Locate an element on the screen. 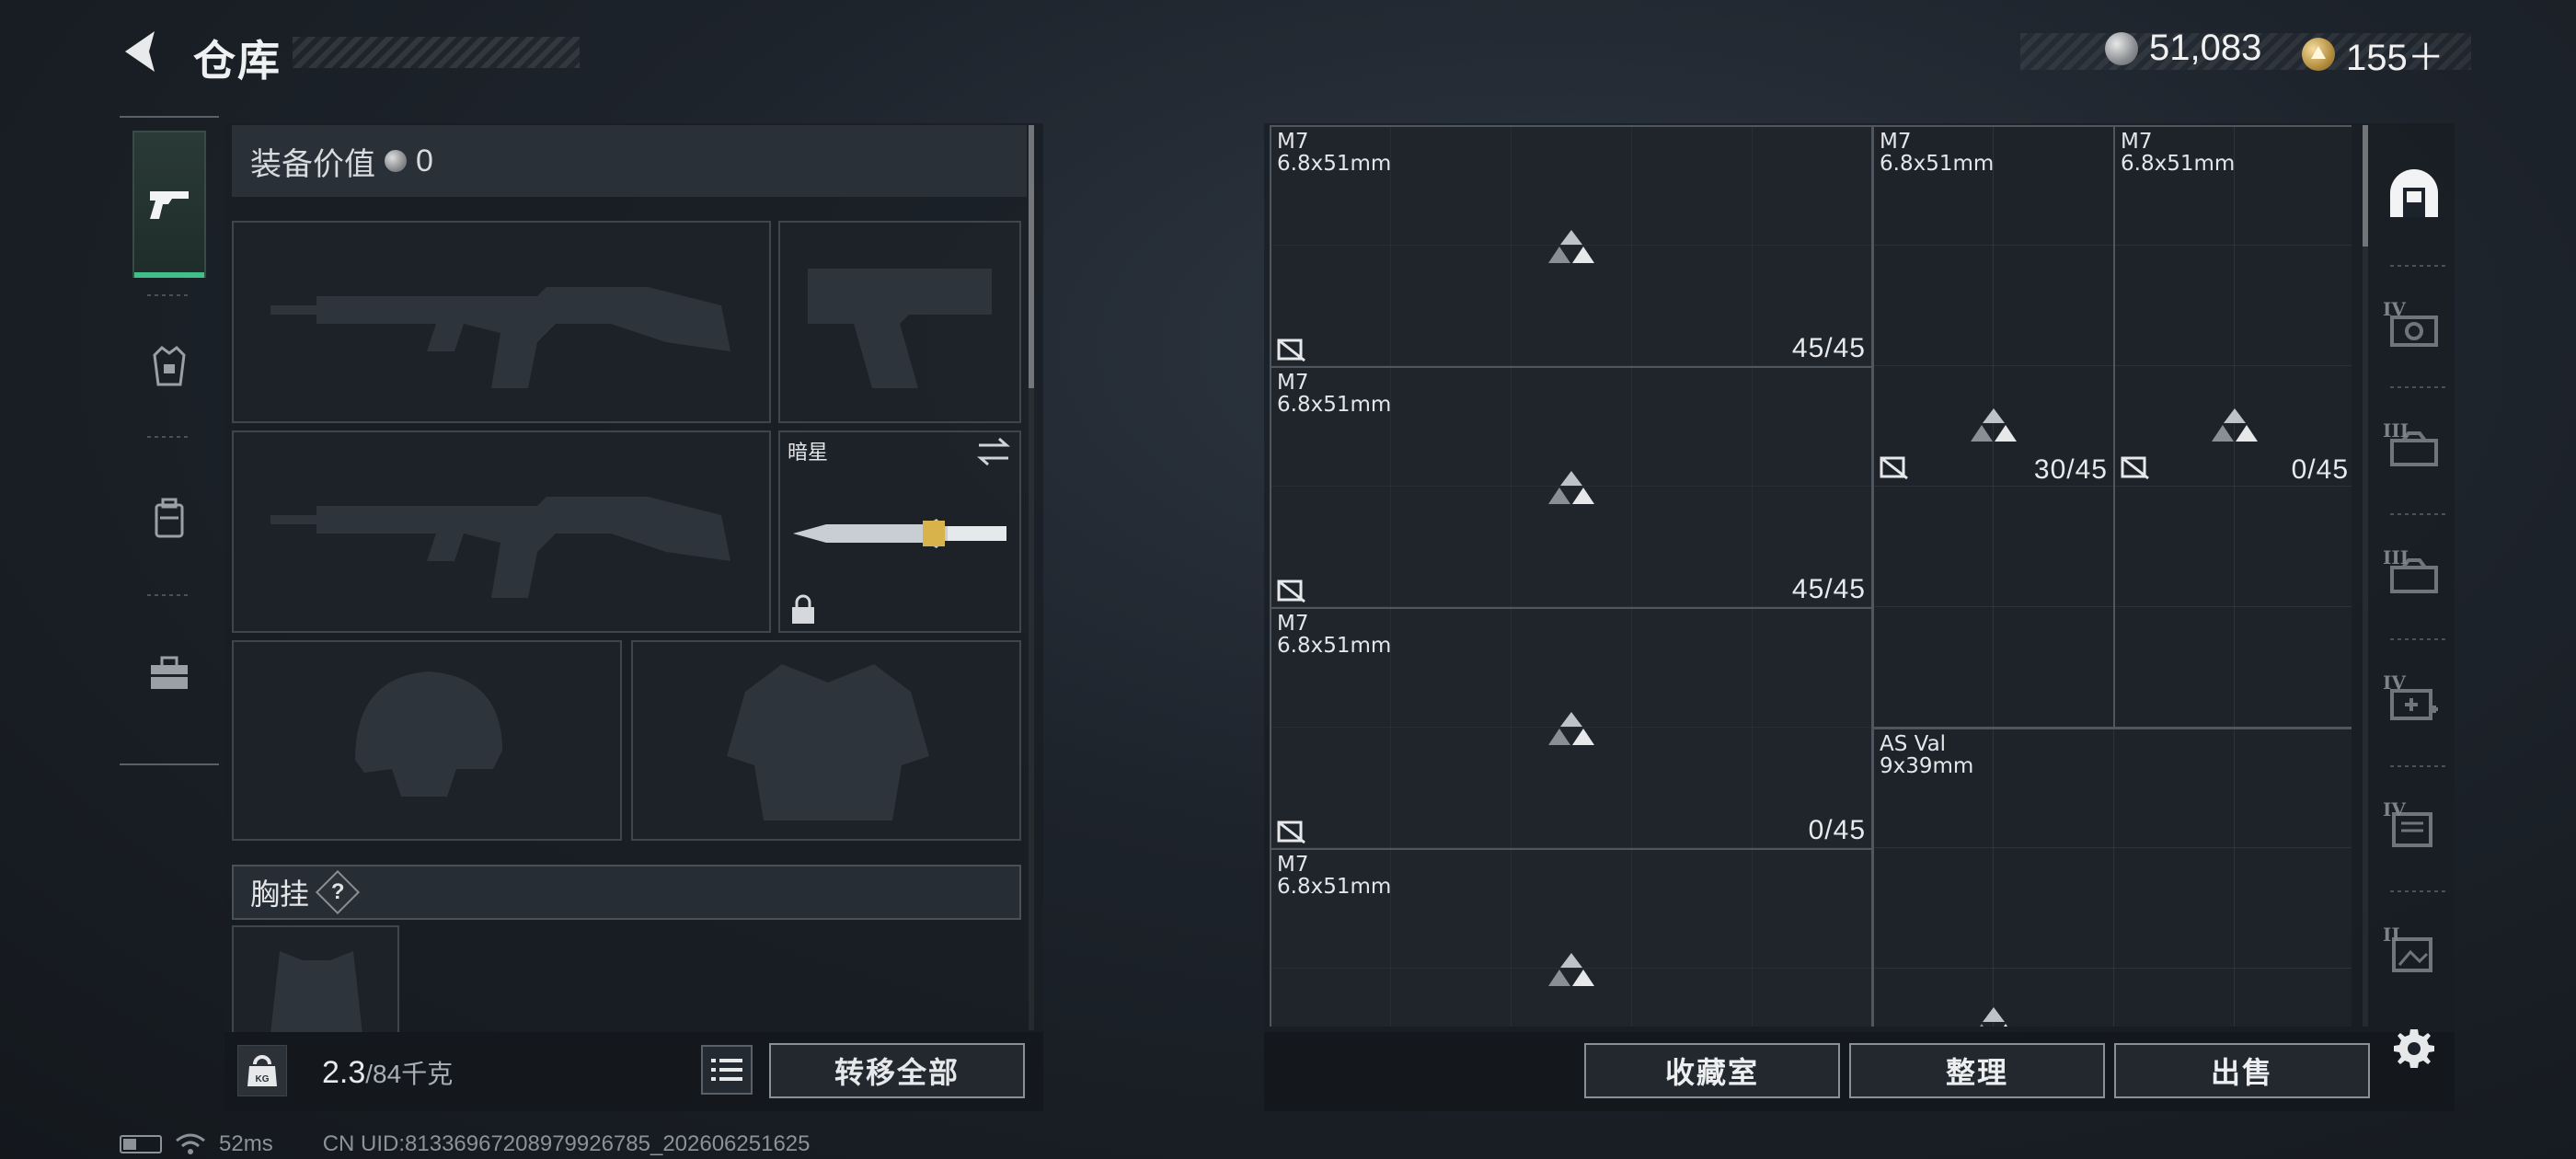 The height and width of the screenshot is (1159, 2576). sort-button: 整理 is located at coordinates (1977, 1070).